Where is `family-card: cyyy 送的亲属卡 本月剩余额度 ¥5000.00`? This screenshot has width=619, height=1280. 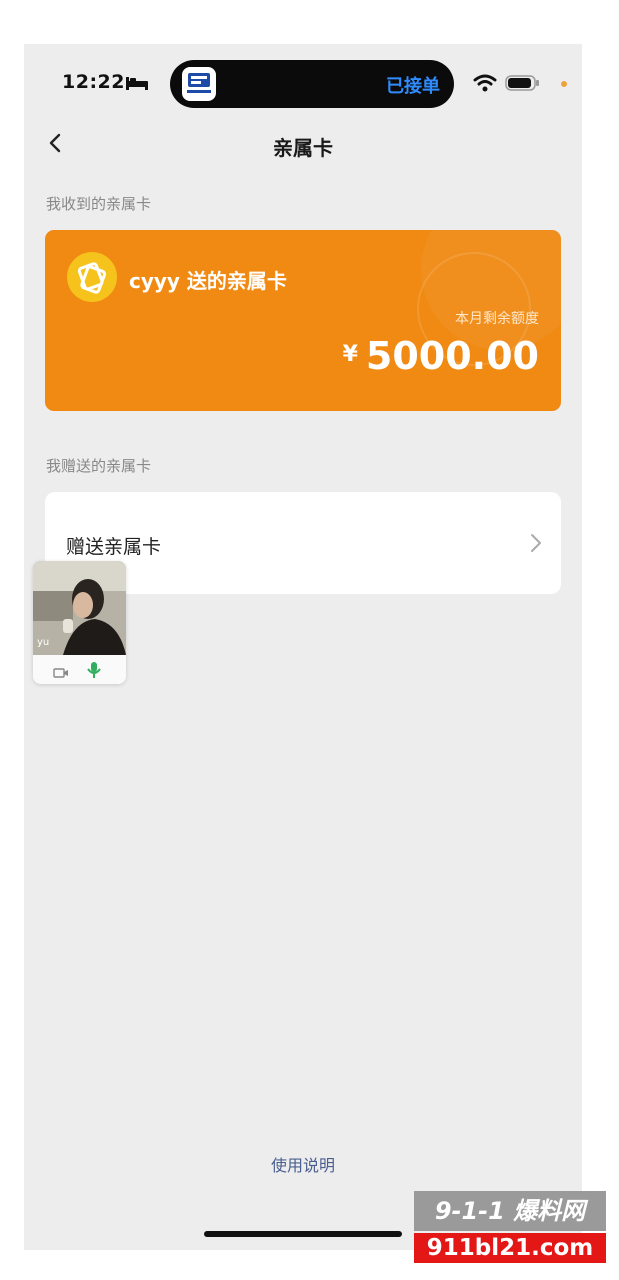 family-card: cyyy 送的亲属卡 本月剩余额度 ¥5000.00 is located at coordinates (303, 320).